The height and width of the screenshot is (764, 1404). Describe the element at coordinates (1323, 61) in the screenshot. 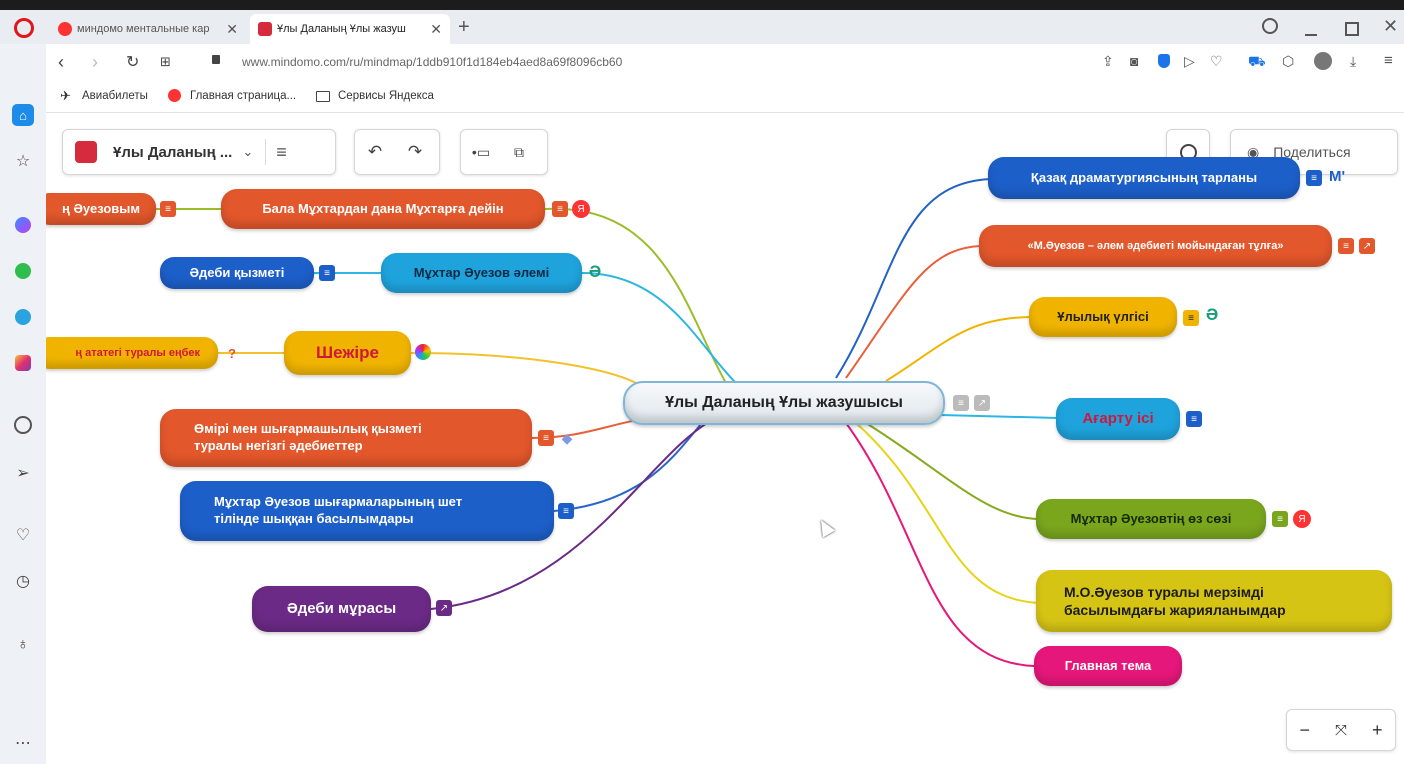

I see `profile-avatar` at that location.